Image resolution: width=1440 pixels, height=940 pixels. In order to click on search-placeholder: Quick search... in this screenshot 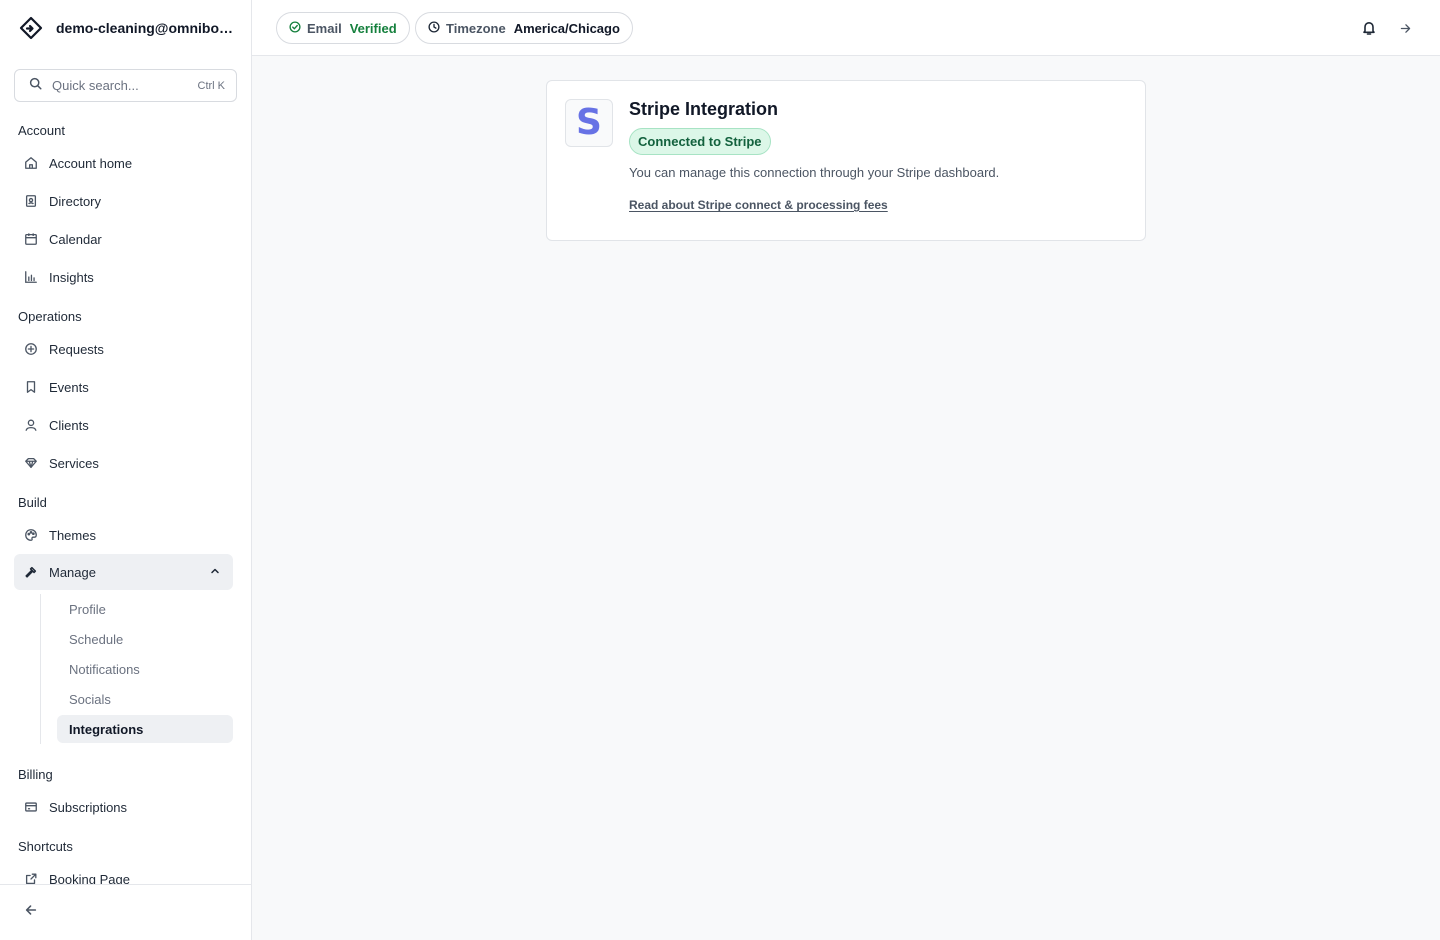, I will do `click(95, 85)`.